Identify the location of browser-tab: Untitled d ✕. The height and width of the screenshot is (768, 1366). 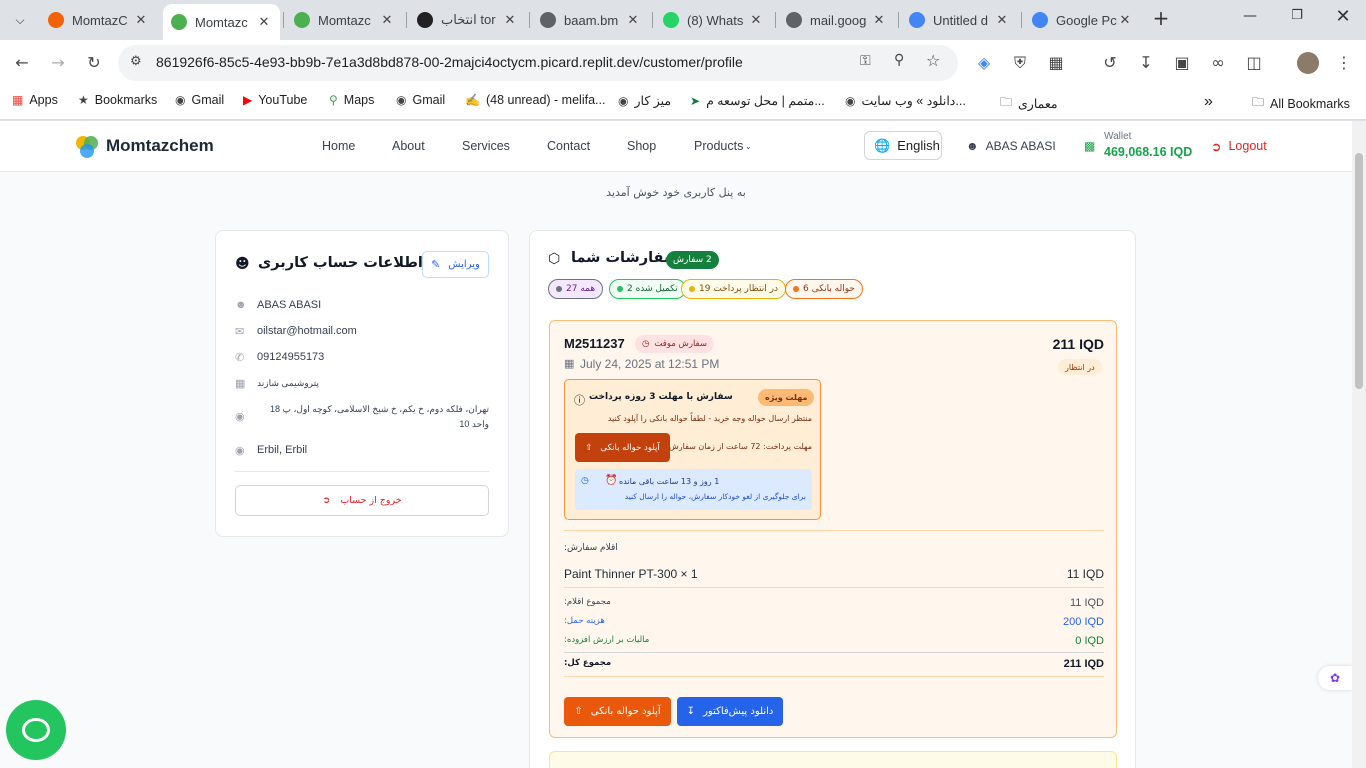
(959, 20).